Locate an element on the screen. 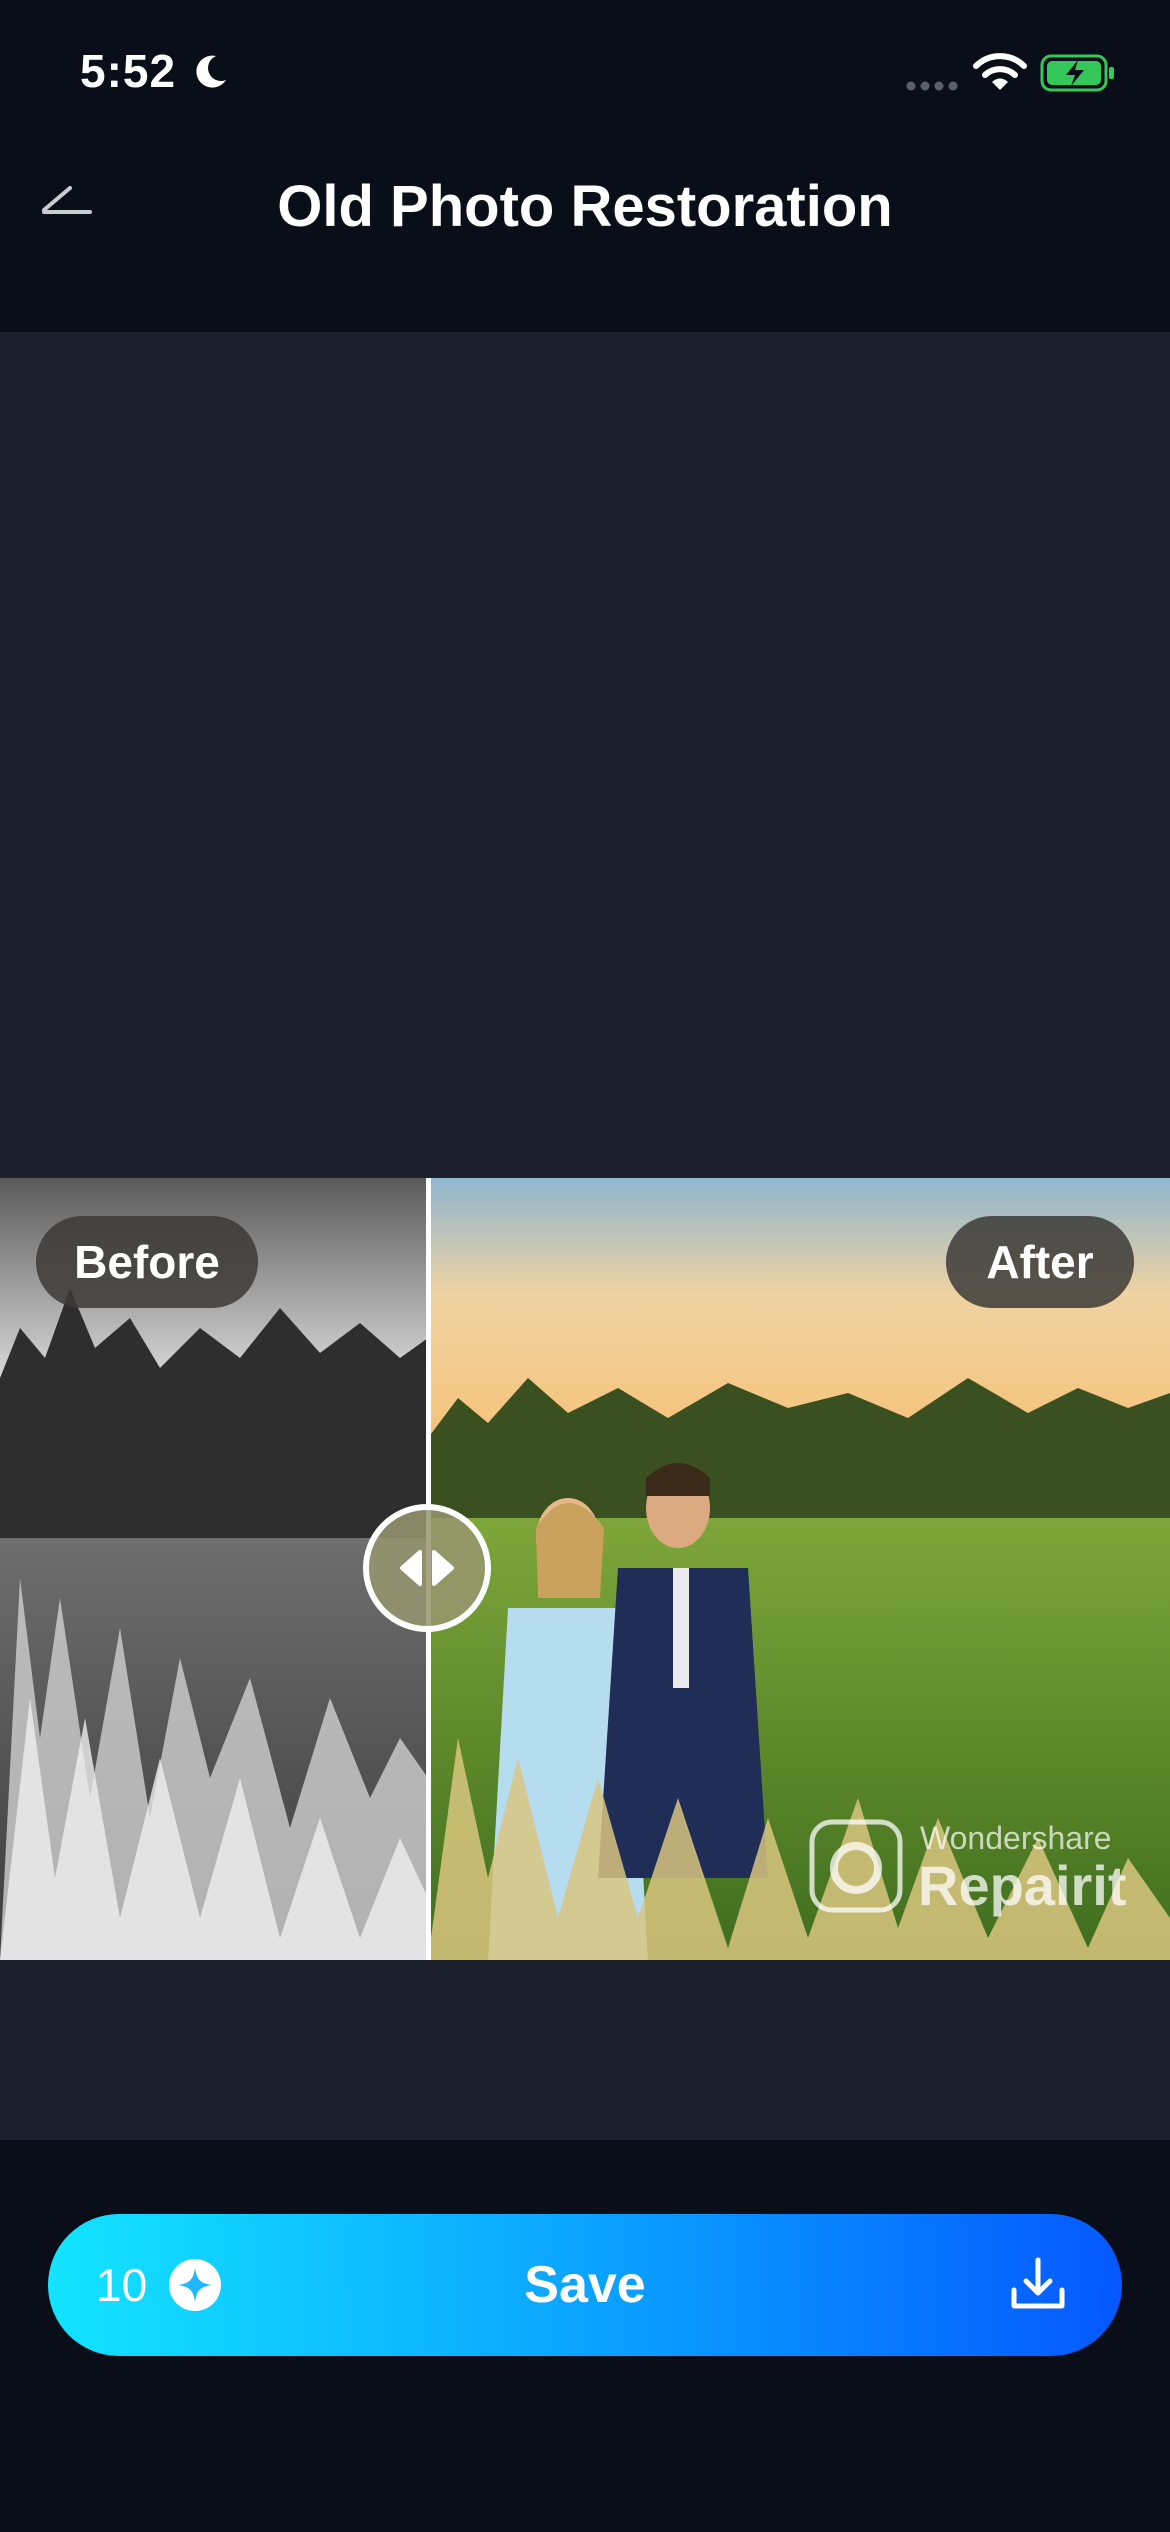 The height and width of the screenshot is (2532, 1170). battery-charging-icon is located at coordinates (1077, 73).